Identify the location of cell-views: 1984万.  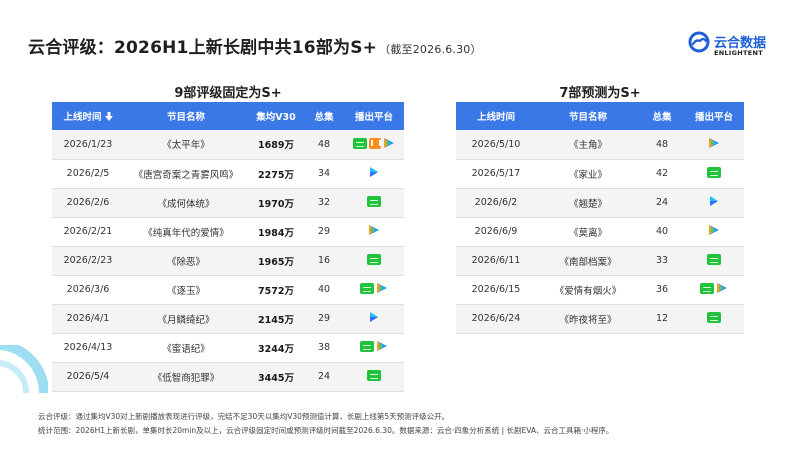
(276, 232).